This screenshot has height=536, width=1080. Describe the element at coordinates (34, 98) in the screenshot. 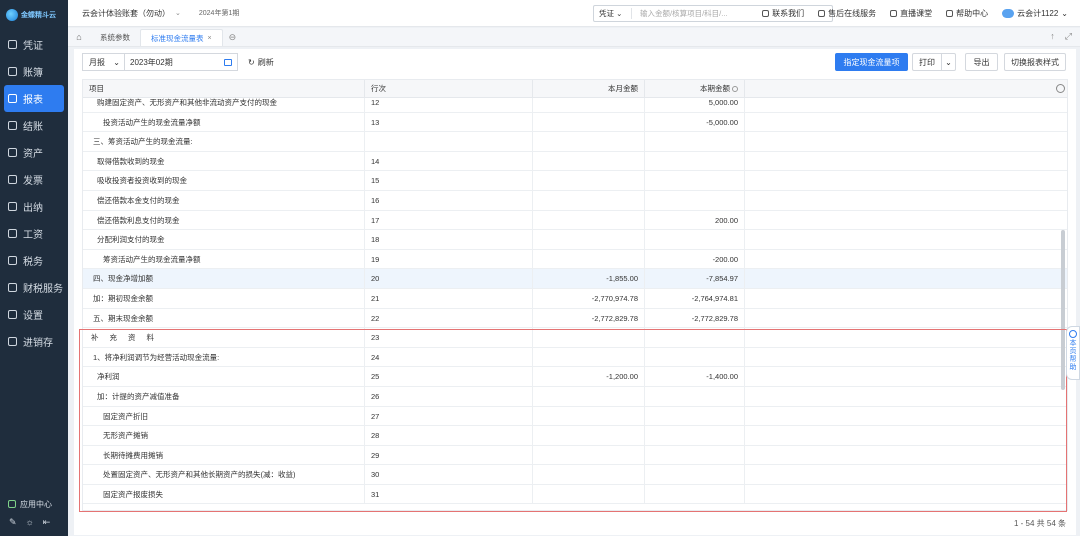

I see `sidebar-item-2: 报表` at that location.